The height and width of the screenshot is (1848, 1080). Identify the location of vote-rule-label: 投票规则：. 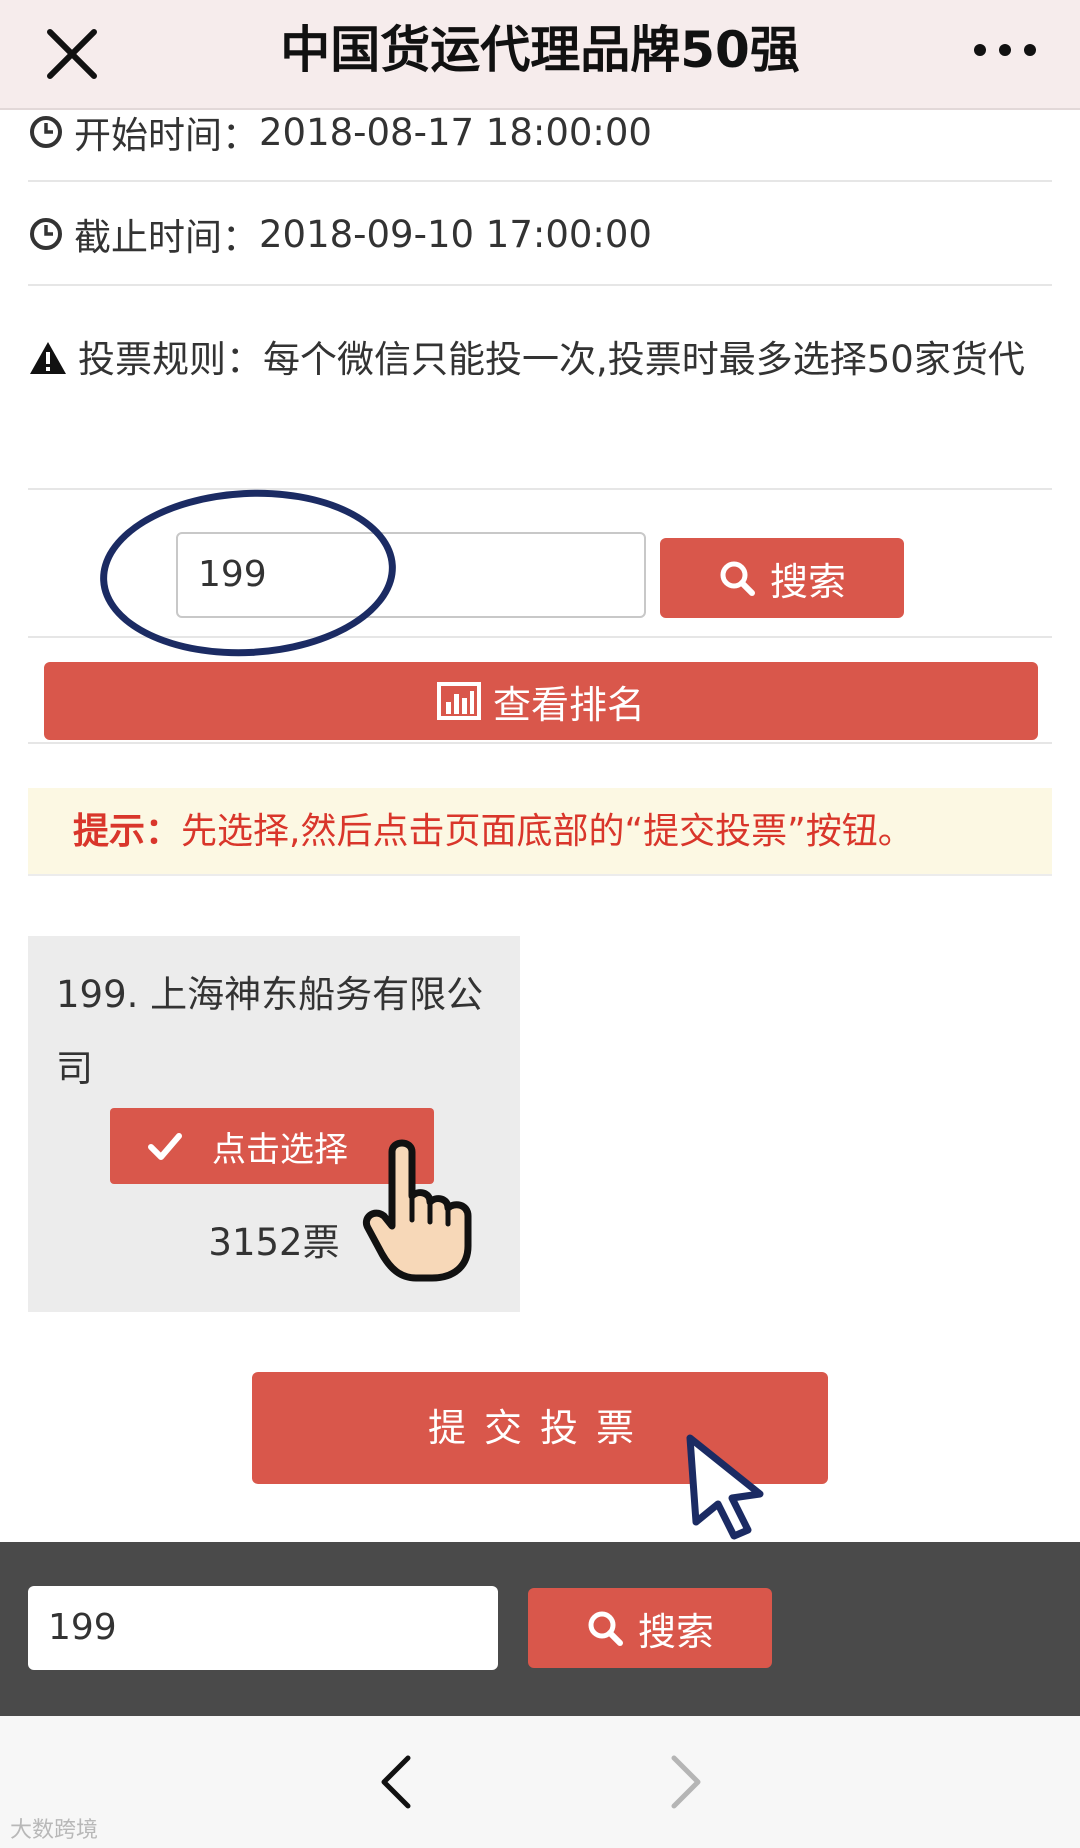
(170, 359).